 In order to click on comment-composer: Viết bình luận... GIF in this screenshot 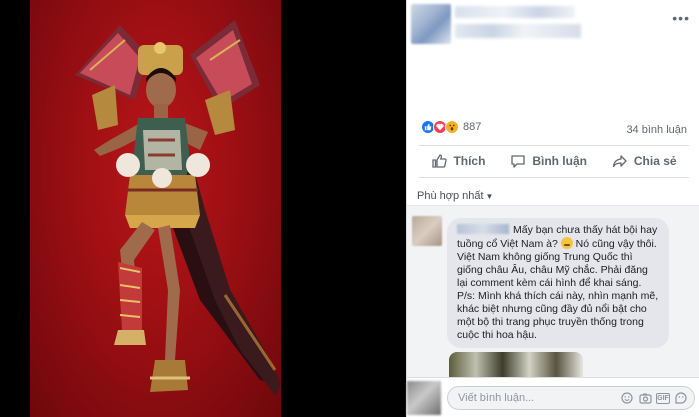, I will do `click(553, 397)`.